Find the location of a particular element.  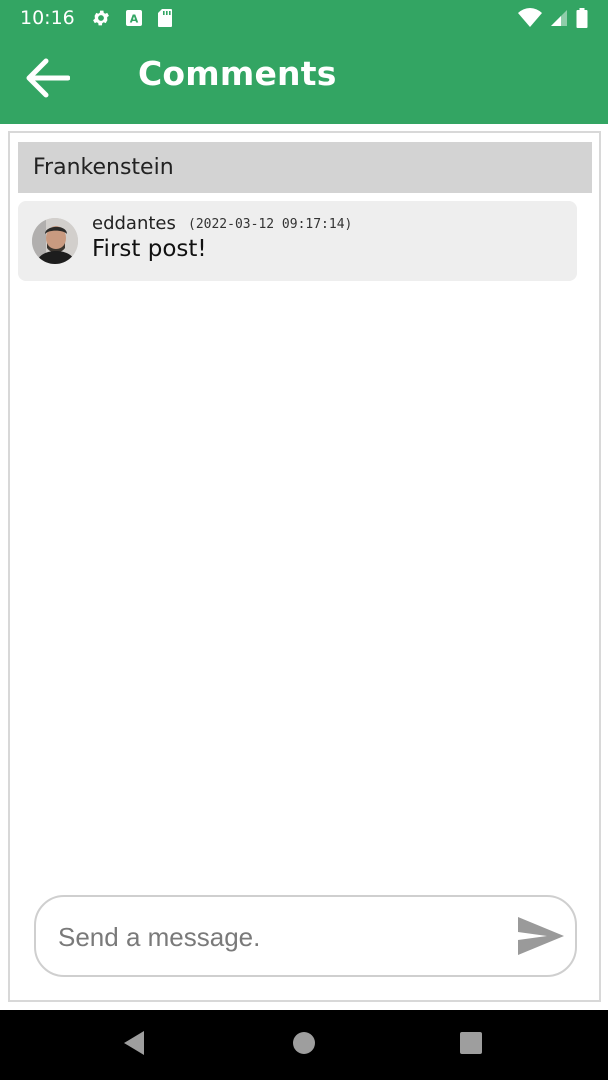

back-triangle-icon is located at coordinates (134, 1045).